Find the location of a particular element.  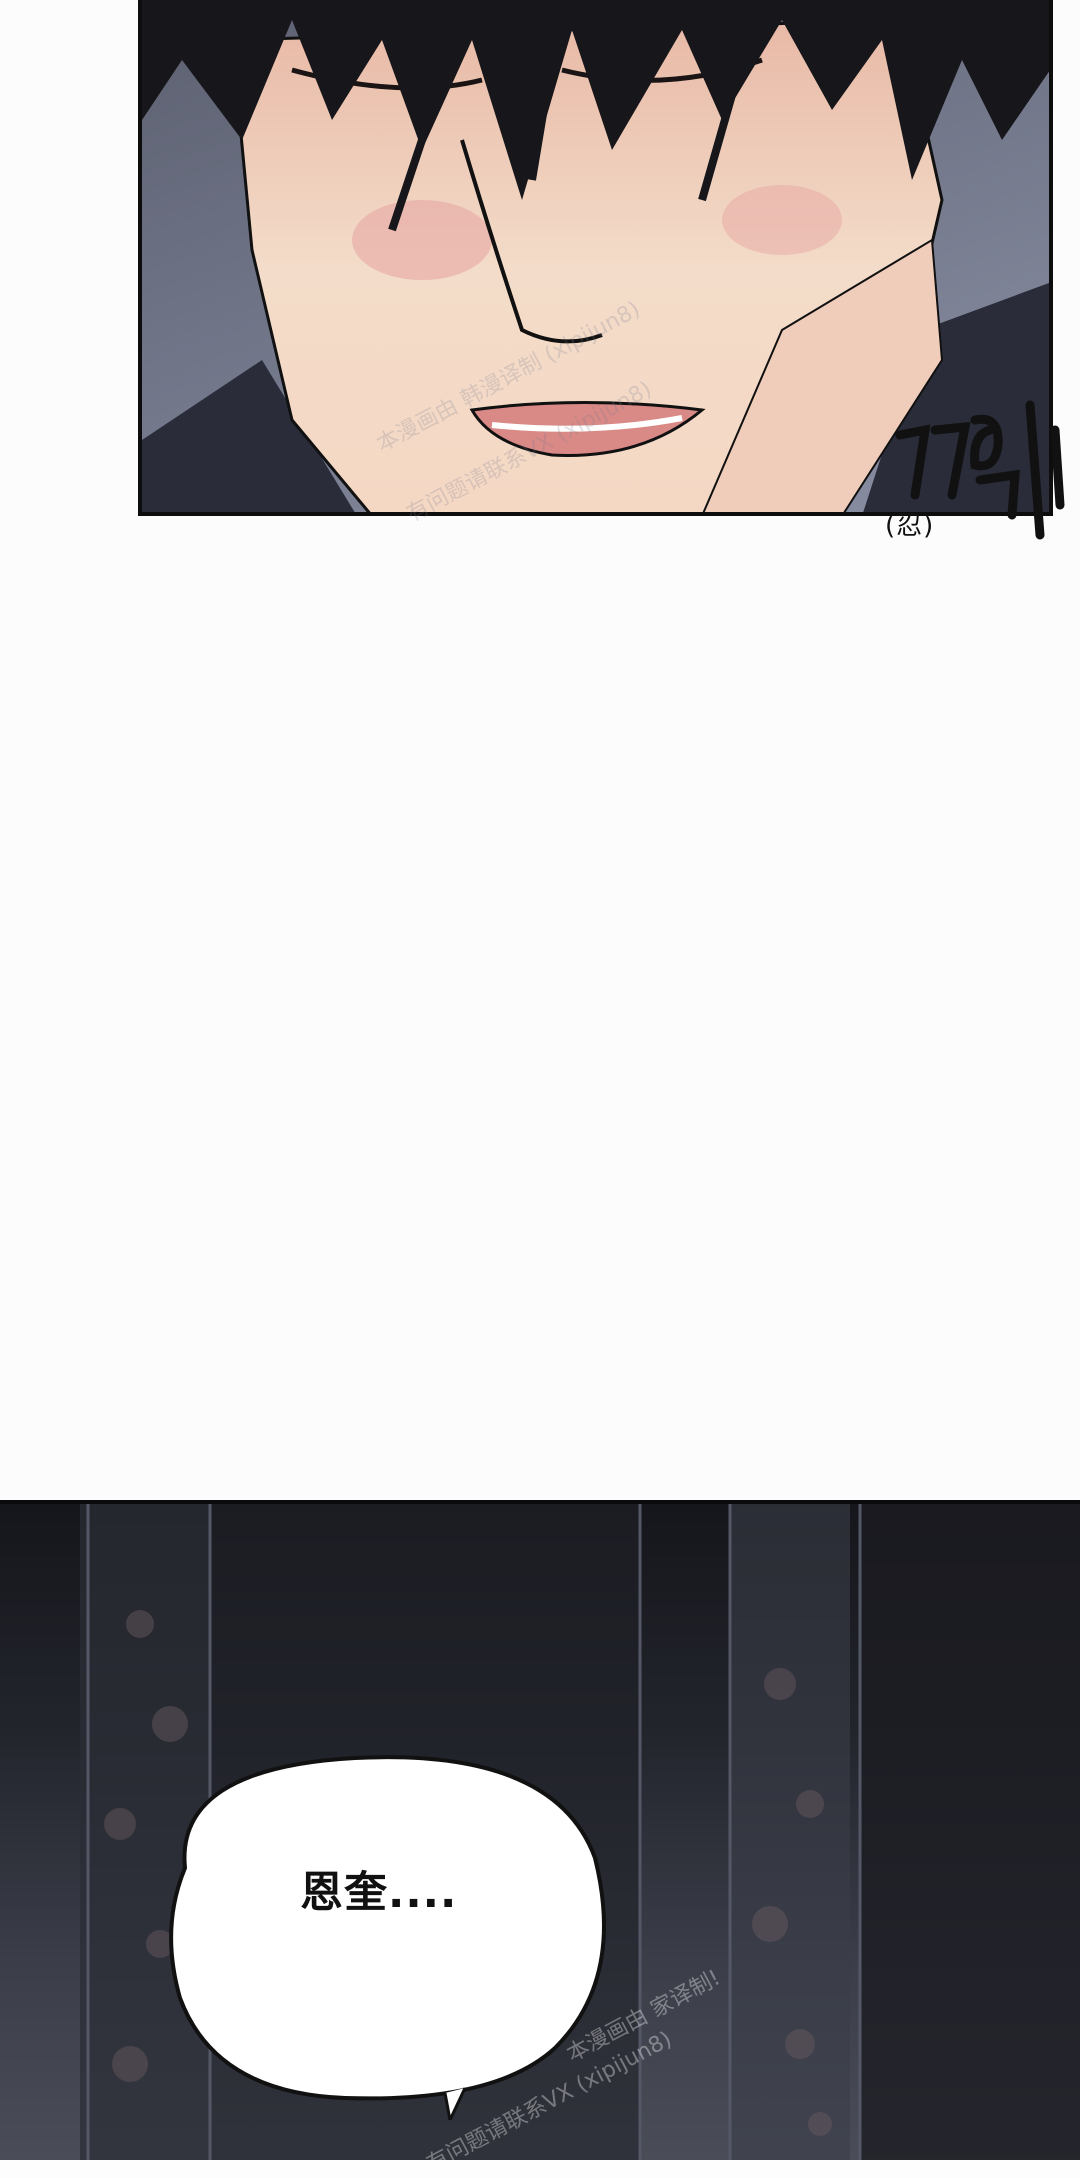

speech-bubble is located at coordinates (387, 1937).